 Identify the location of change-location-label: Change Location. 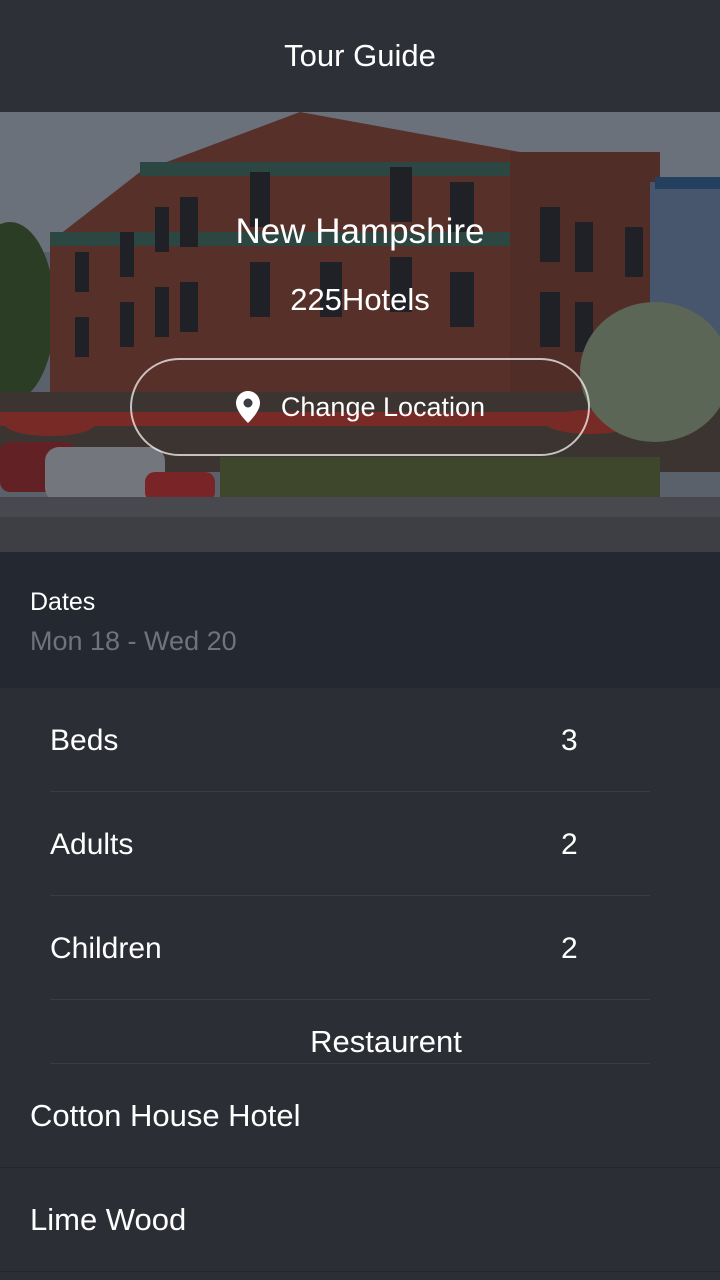
(383, 406).